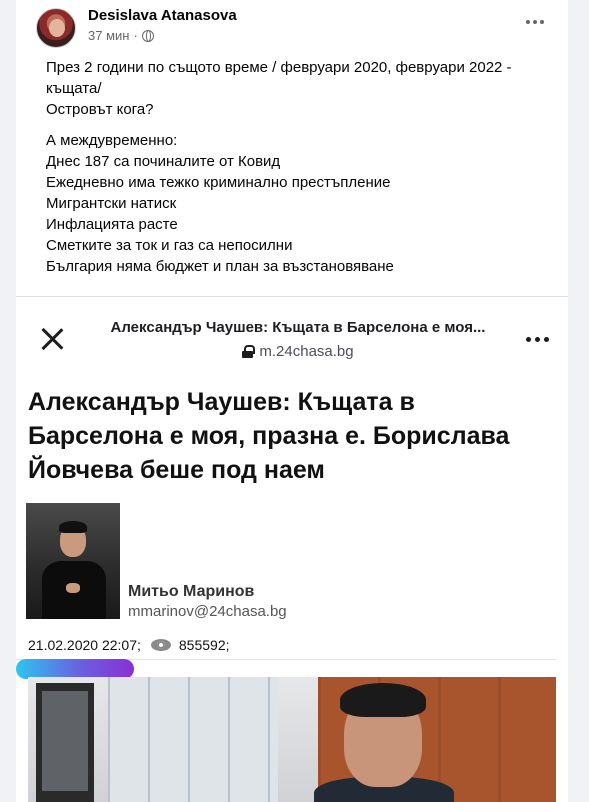 This screenshot has height=802, width=589. Describe the element at coordinates (73, 561) in the screenshot. I see `writer-photo` at that location.